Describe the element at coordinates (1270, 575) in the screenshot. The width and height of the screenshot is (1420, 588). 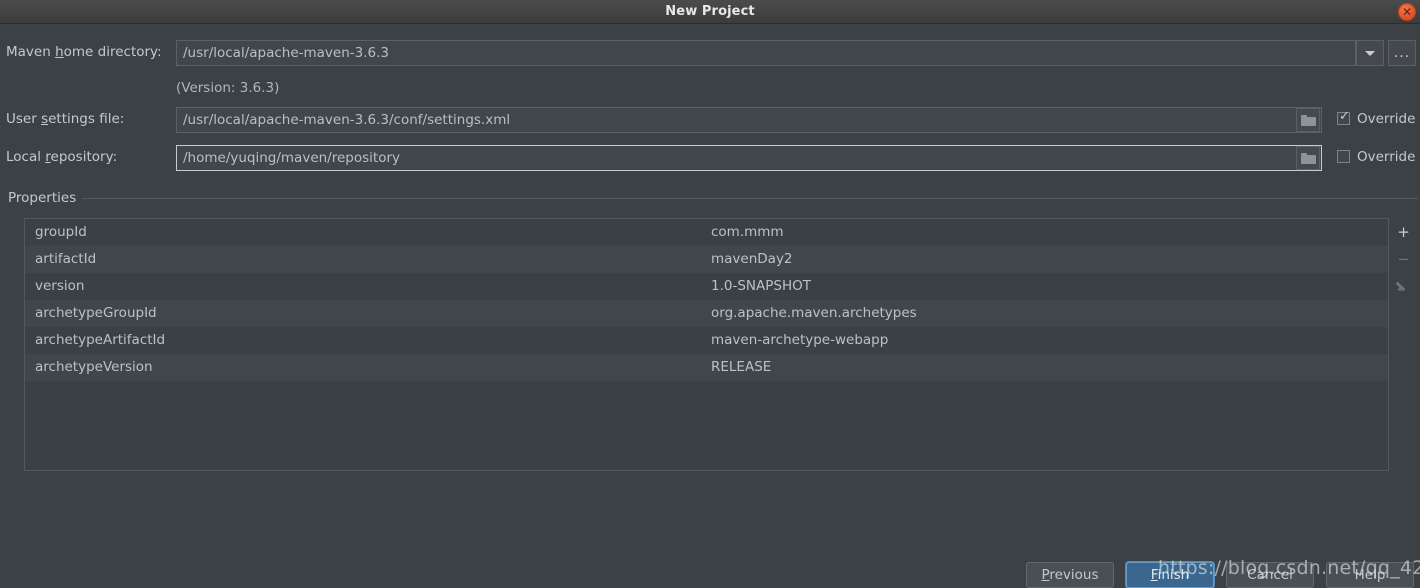
I see `cancel-button: Cancel` at that location.